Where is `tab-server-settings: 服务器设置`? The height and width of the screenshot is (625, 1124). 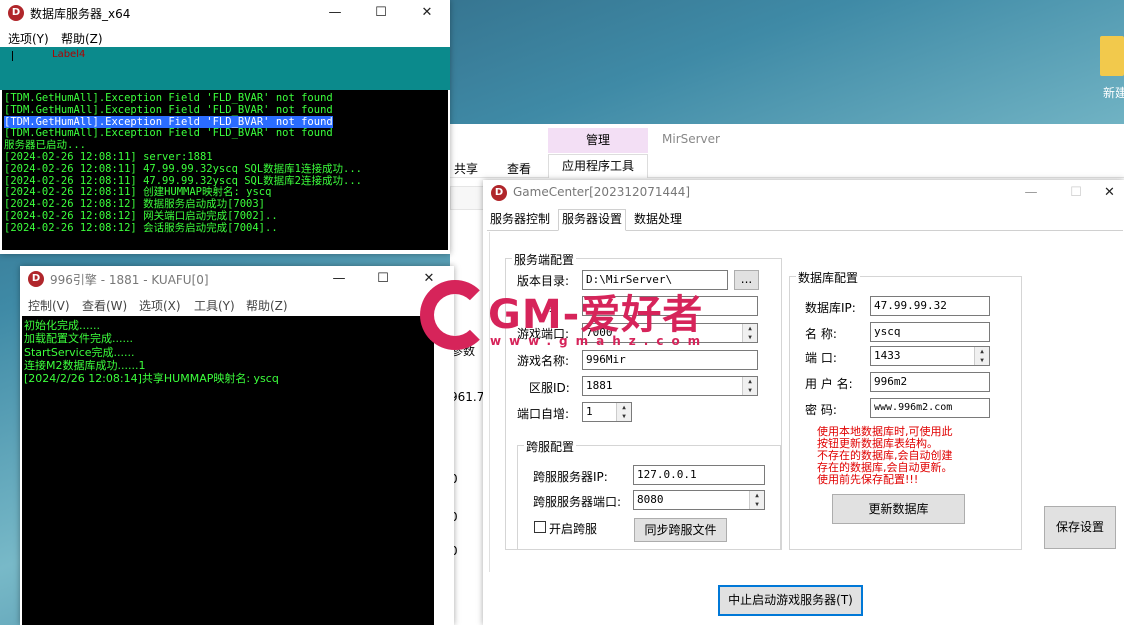
tab-server-settings: 服务器设置 is located at coordinates (592, 220).